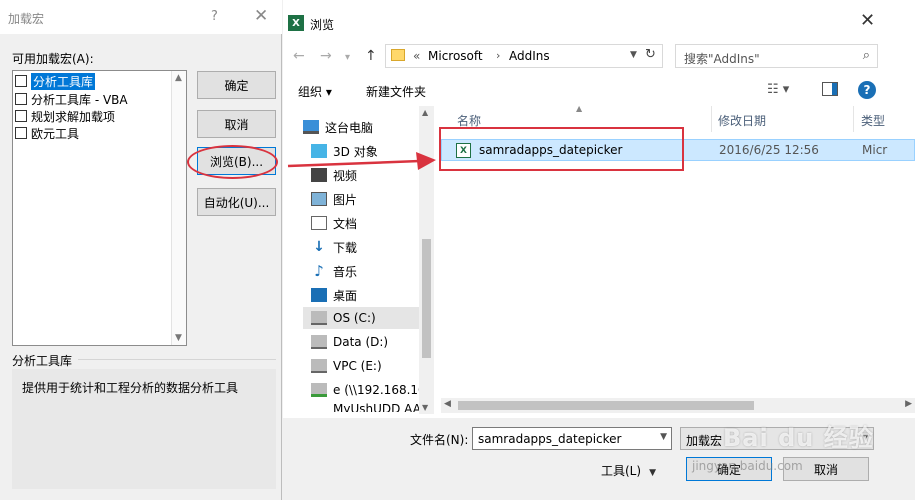  What do you see at coordinates (798, 438) in the screenshot?
I see `watermark-brand: Bai du 经验` at bounding box center [798, 438].